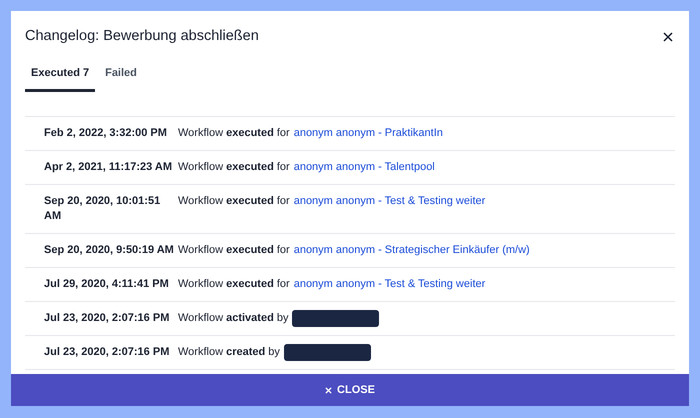 The width and height of the screenshot is (700, 418). What do you see at coordinates (102, 209) in the screenshot?
I see `entry-date: Sep 20, 2020, 10:01:51 AM` at bounding box center [102, 209].